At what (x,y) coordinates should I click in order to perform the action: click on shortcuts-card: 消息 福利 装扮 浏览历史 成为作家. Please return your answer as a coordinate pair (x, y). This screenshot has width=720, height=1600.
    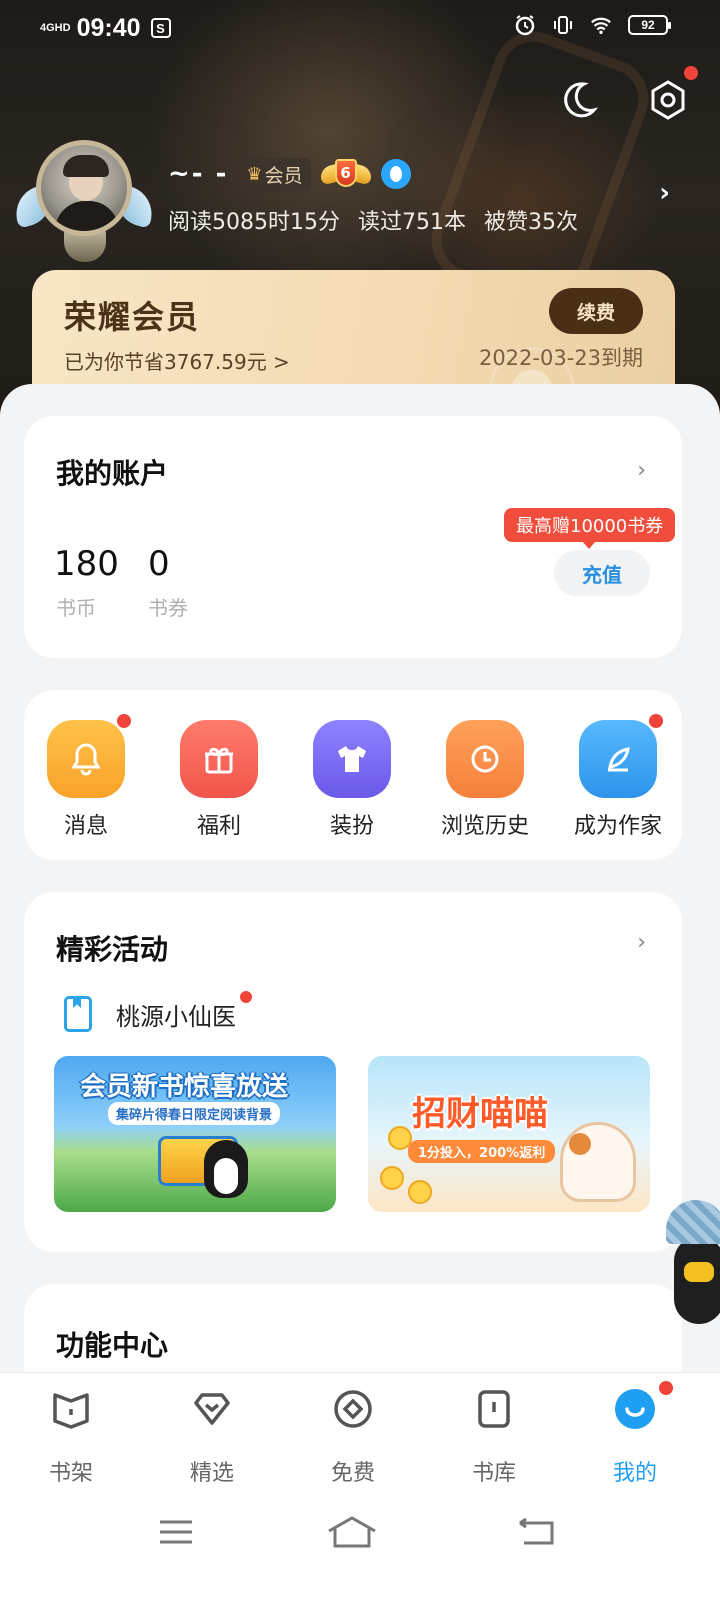
    Looking at the image, I should click on (353, 775).